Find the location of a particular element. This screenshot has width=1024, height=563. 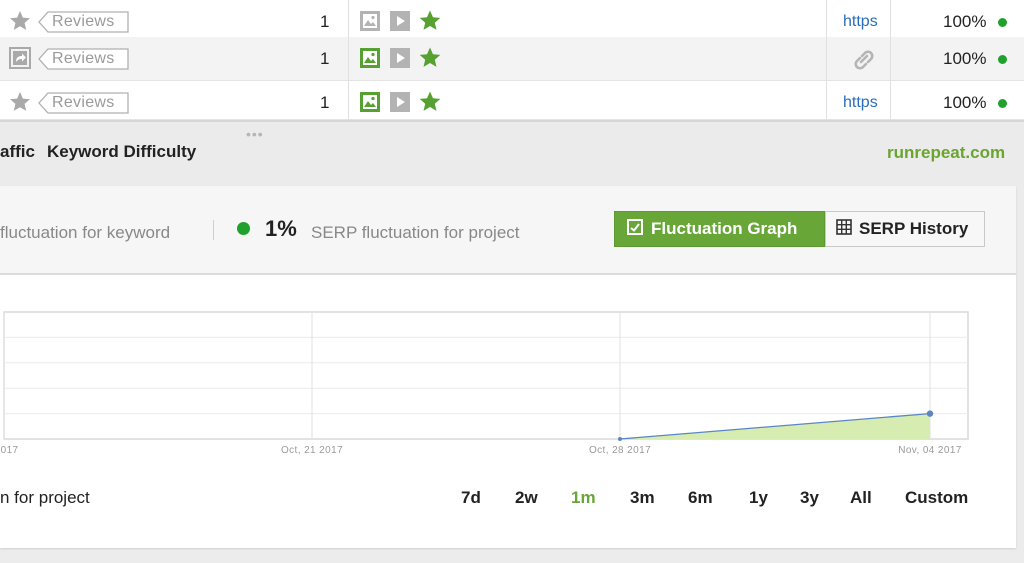

x-tick-label: Nov, 04 2017 is located at coordinates (930, 450).